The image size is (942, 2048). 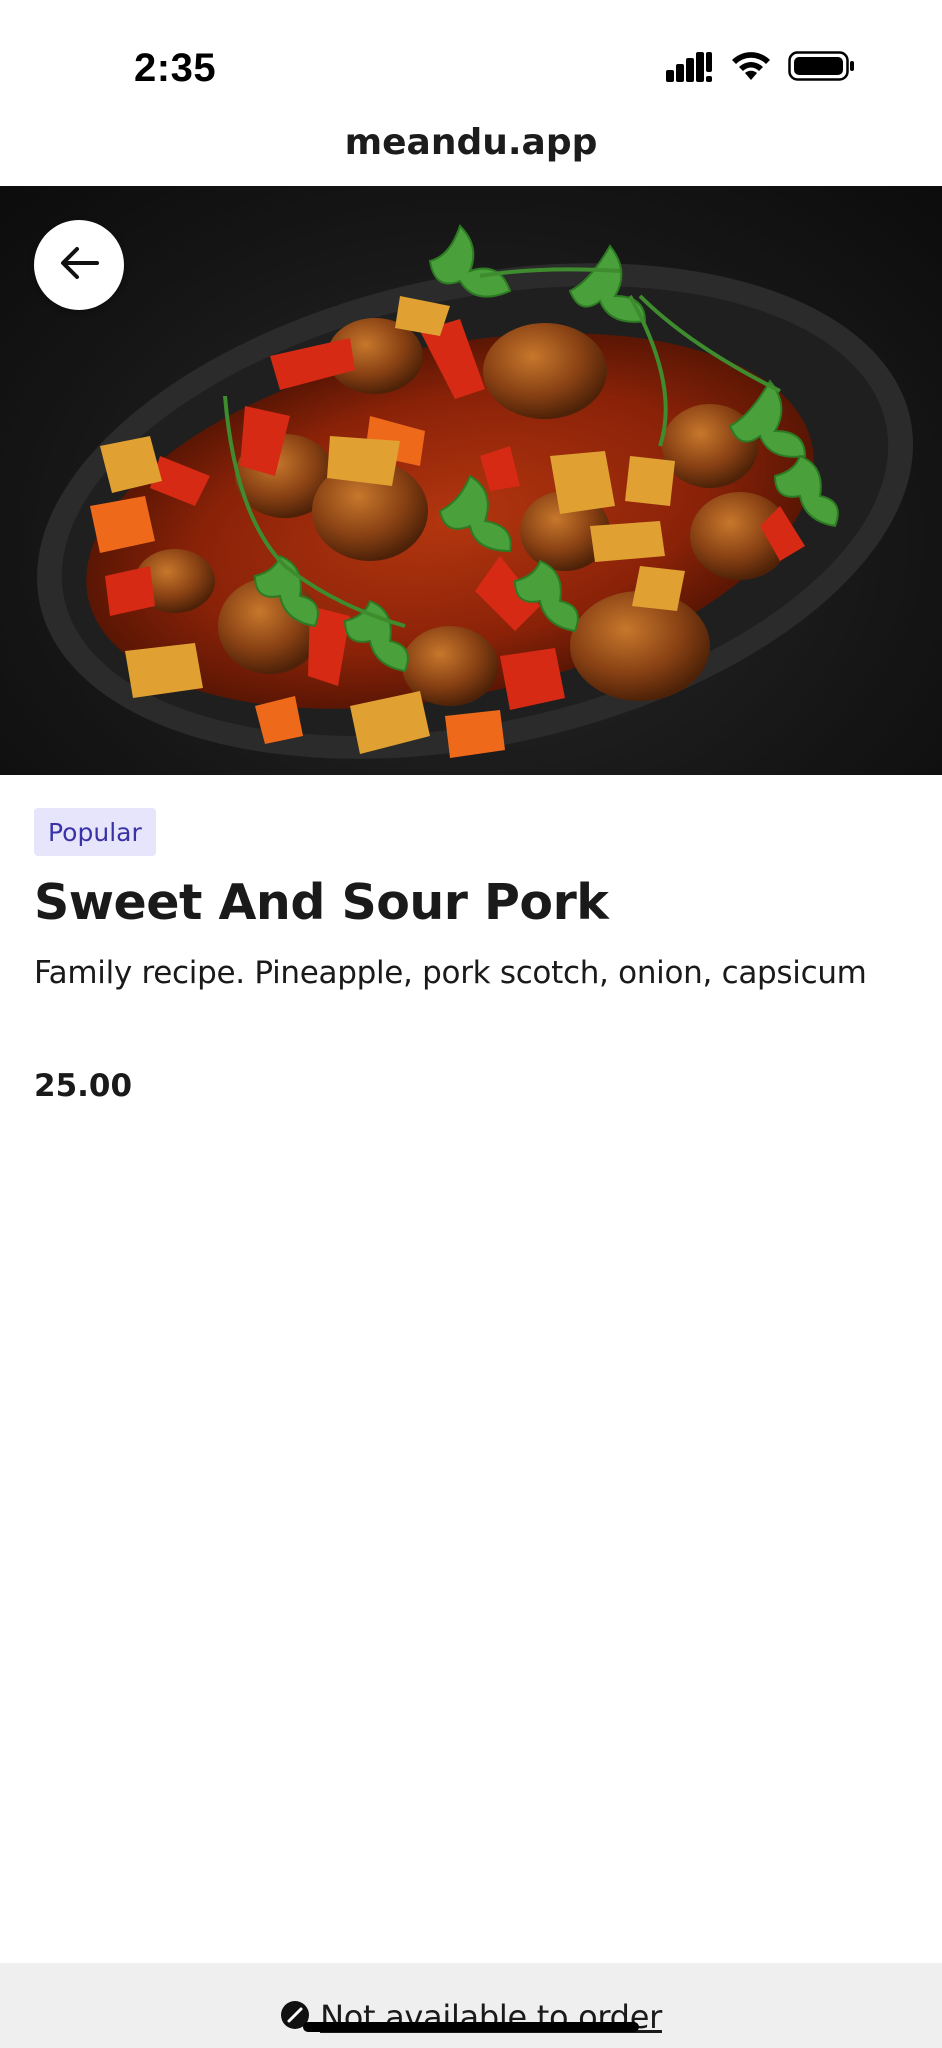 I want to click on home-indicator, so click(x=471, y=2027).